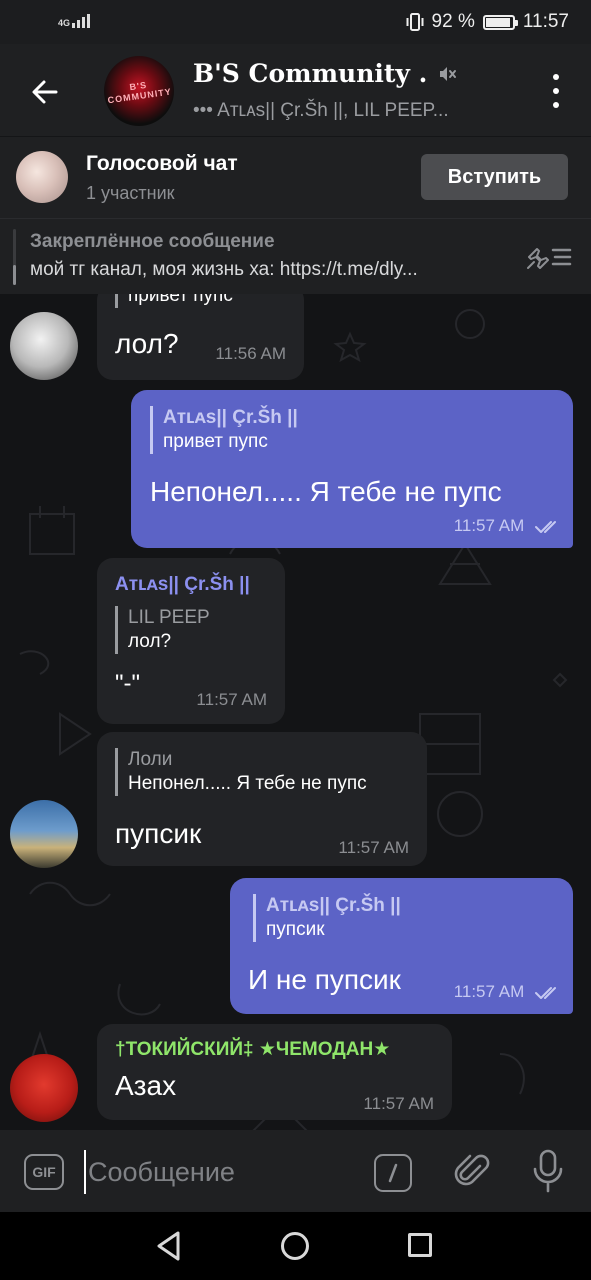  What do you see at coordinates (274, 1072) in the screenshot?
I see `message-bubble-6: †ТОКИЙСКИЙ‡ ★ЧЕМОДАН★ Азах 11:57 AM` at bounding box center [274, 1072].